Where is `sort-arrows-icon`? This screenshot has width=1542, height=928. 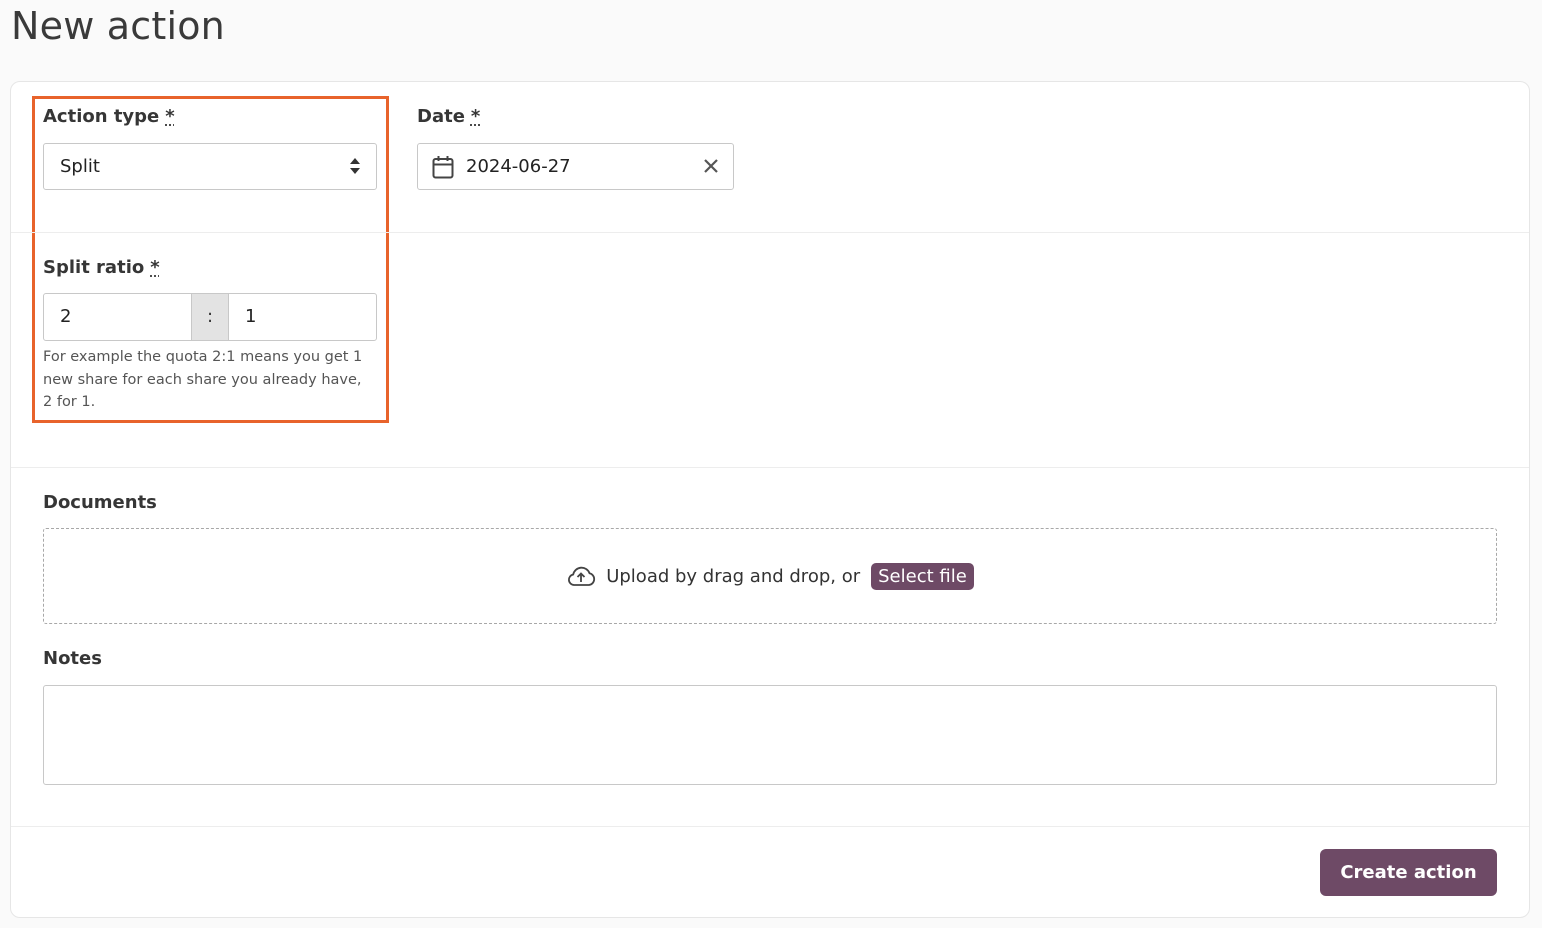 sort-arrows-icon is located at coordinates (355, 166).